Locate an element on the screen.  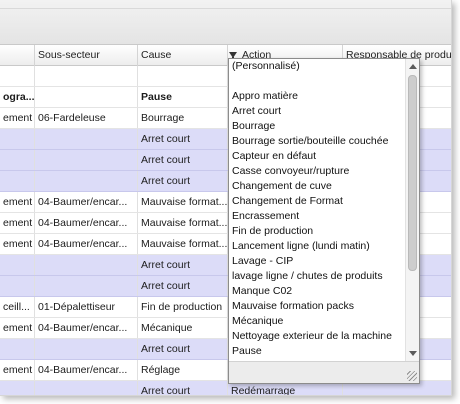
filter-option: Pause is located at coordinates (318, 351).